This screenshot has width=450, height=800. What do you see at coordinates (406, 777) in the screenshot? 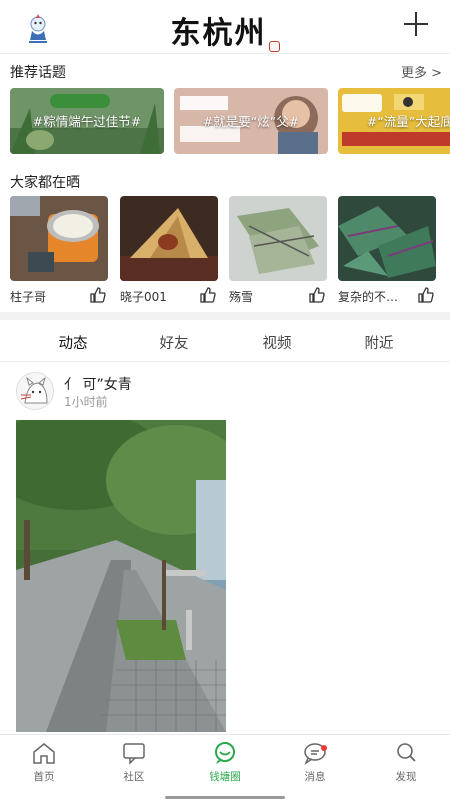
I see `nav-discover-label: 发现` at bounding box center [406, 777].